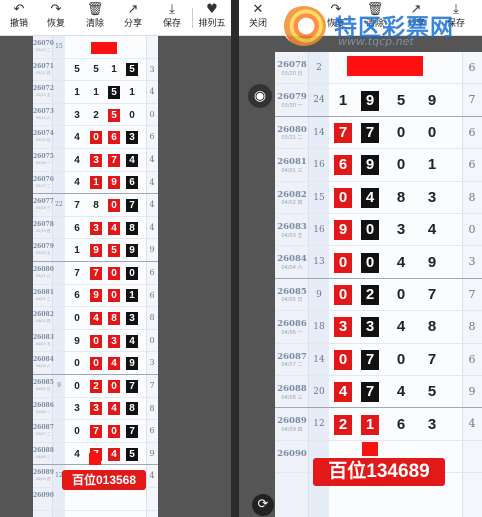 The image size is (482, 517). Describe the element at coordinates (260, 96) in the screenshot. I see `eye-icon: ◉` at that location.